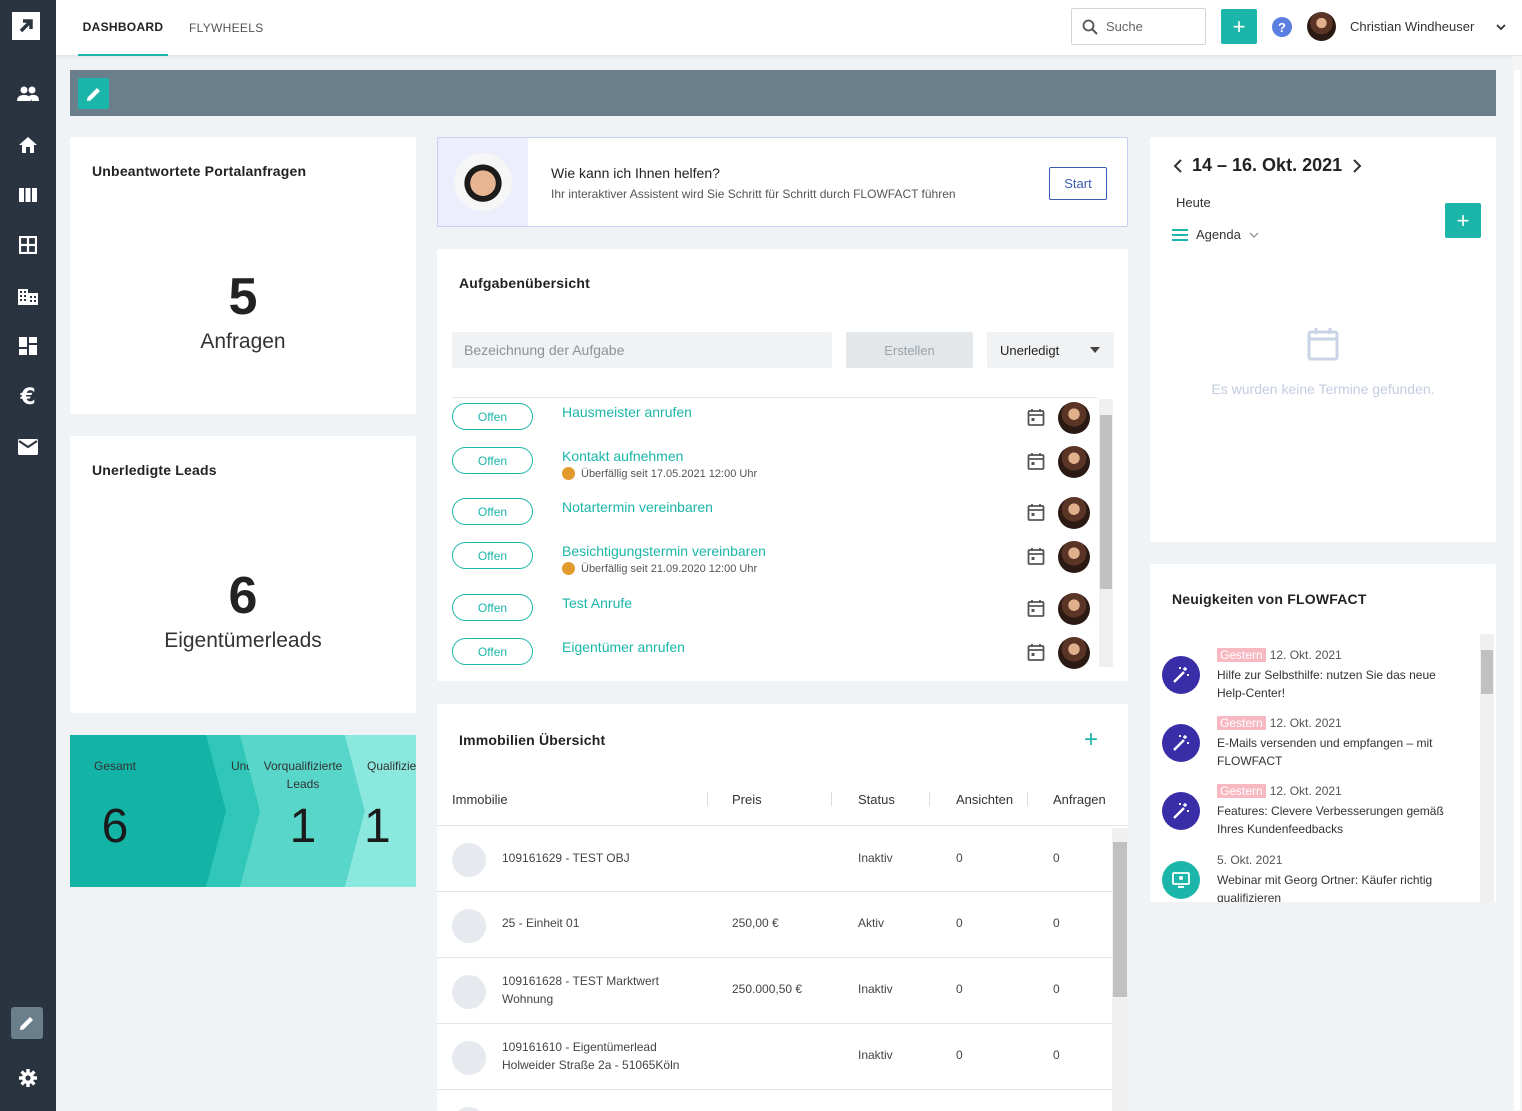  I want to click on task-row: Offen Hausmeister anrufen, so click(774, 425).